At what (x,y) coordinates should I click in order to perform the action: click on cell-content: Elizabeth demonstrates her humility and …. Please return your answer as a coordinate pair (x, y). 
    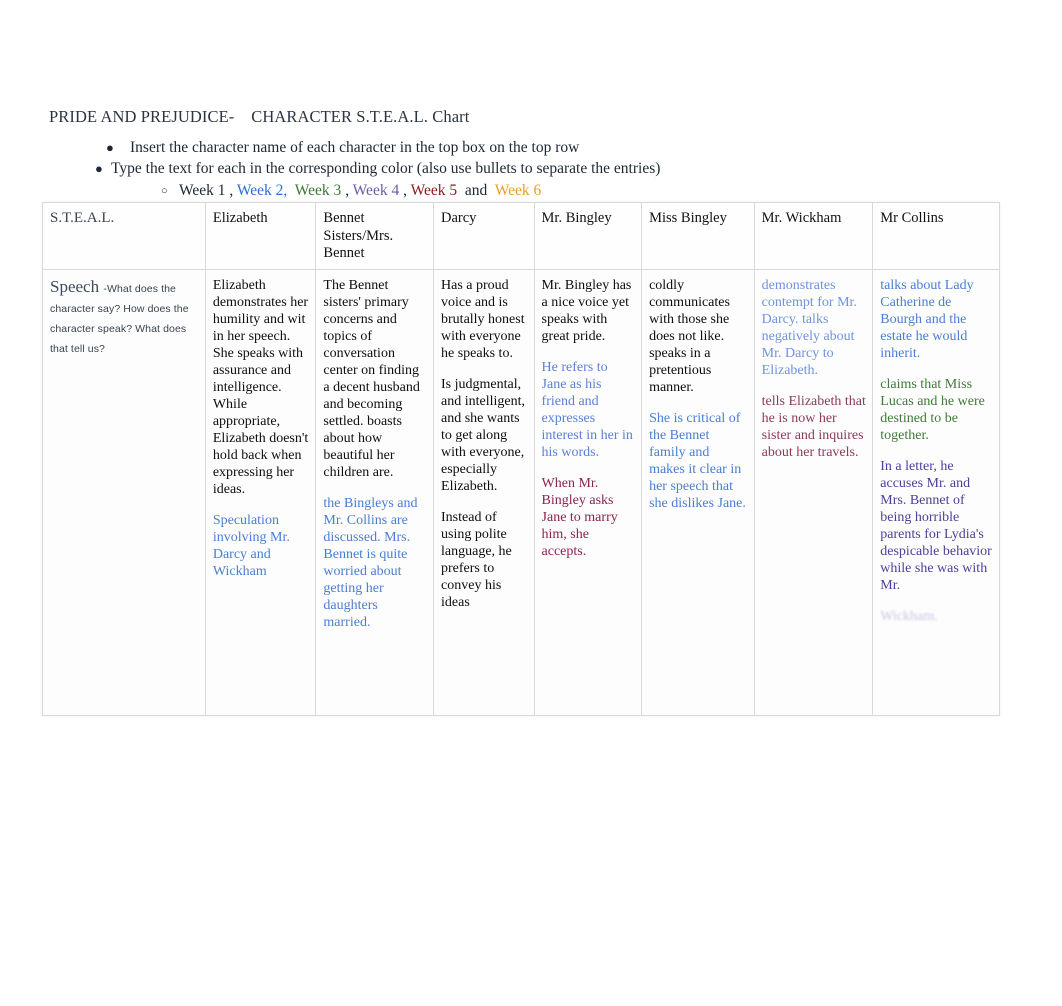
    Looking at the image, I should click on (261, 428).